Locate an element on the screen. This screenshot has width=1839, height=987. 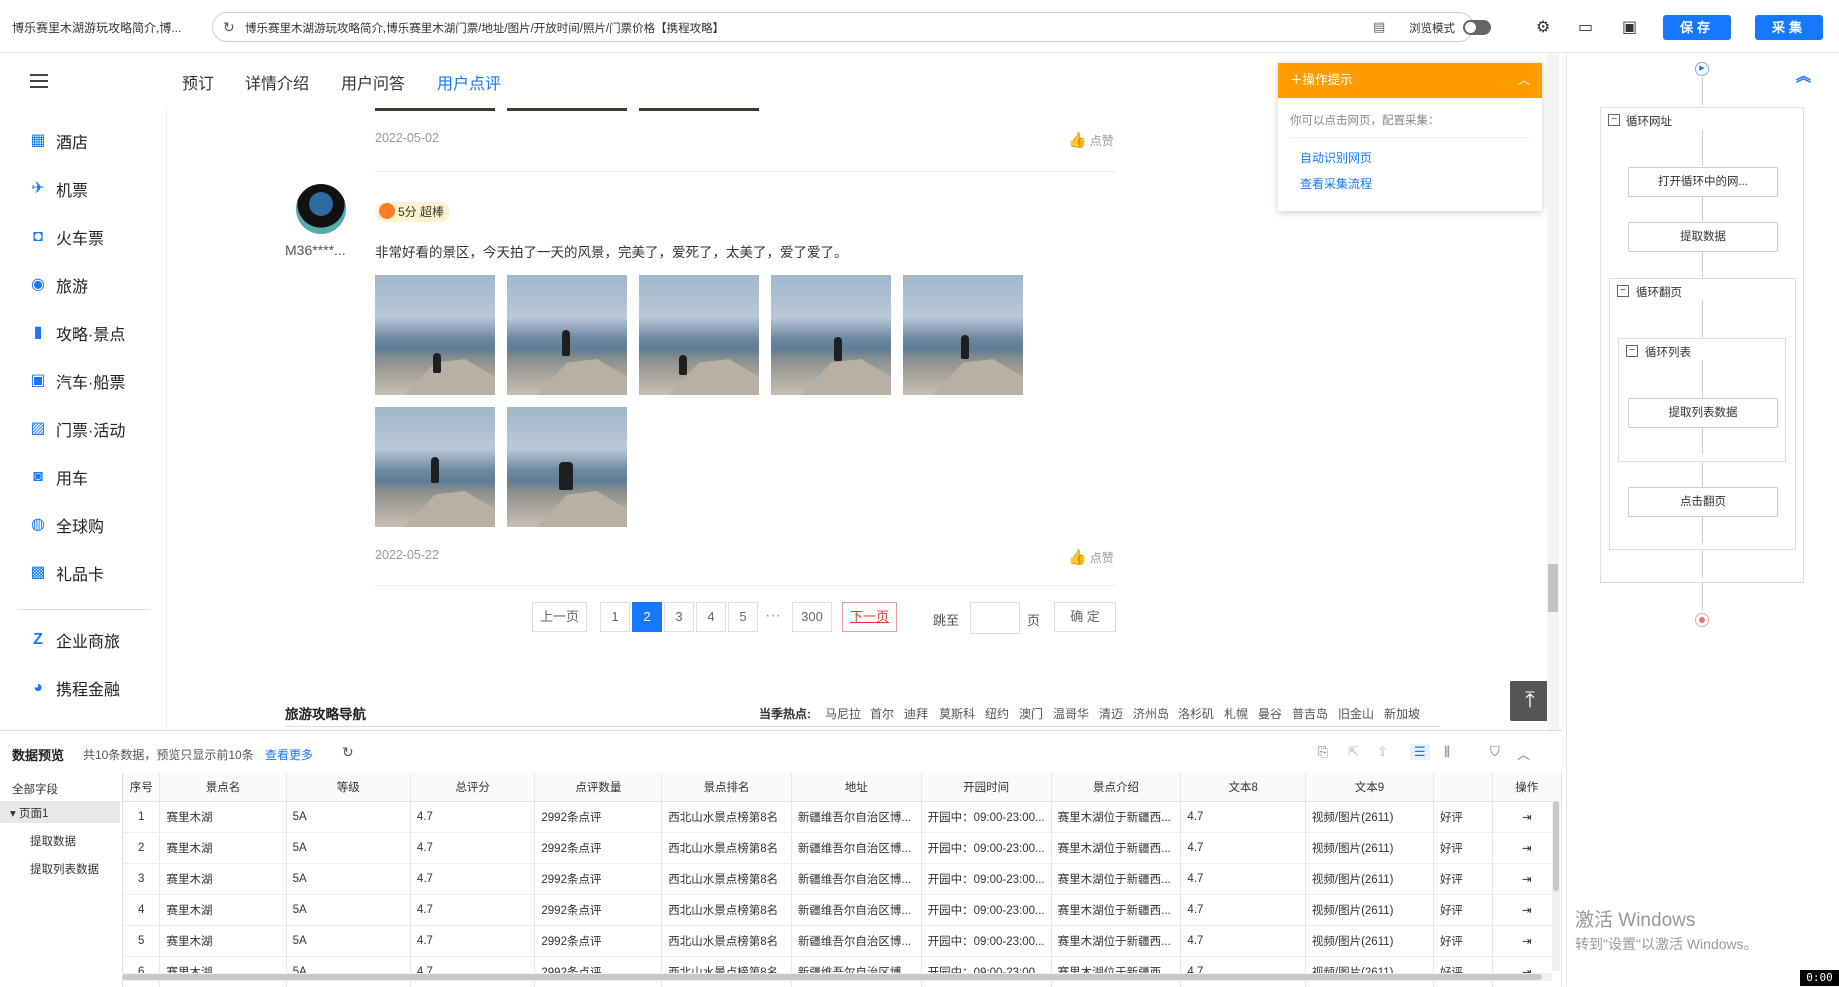
column-header: 总评分 is located at coordinates (473, 787).